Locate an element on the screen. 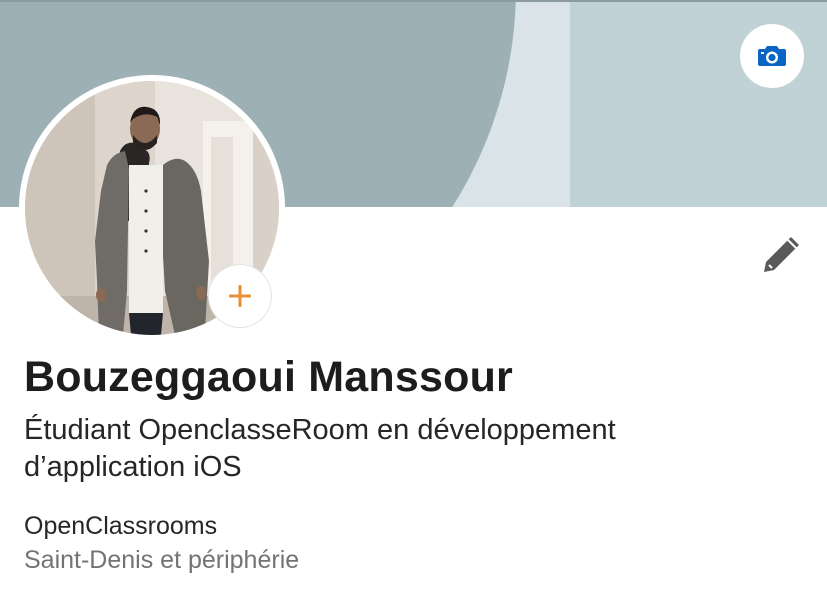  add-photo-button is located at coordinates (240, 296).